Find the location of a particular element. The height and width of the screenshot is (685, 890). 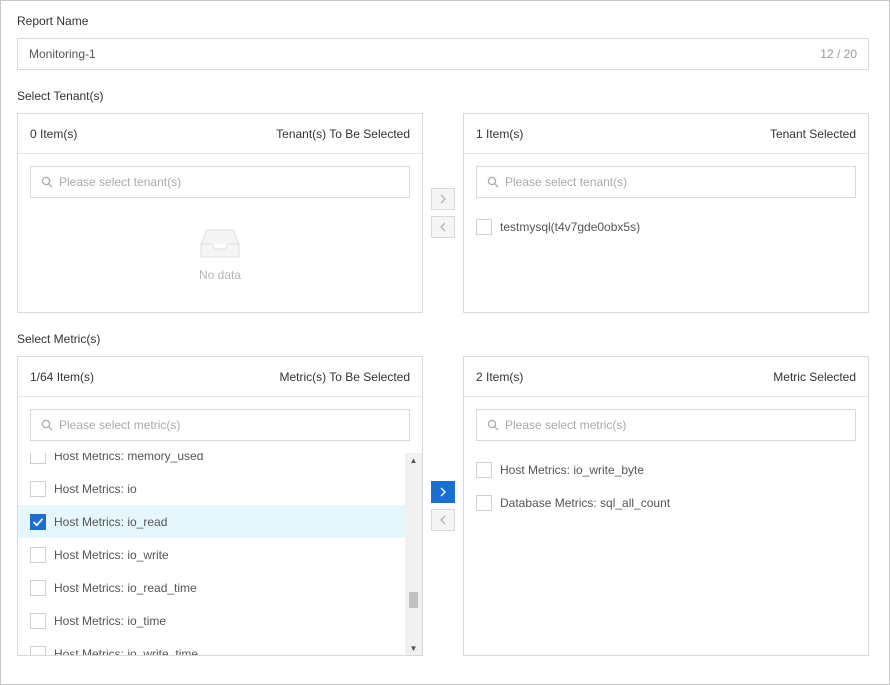

list-item-label: Database Metrics: sql_all_count is located at coordinates (585, 502).